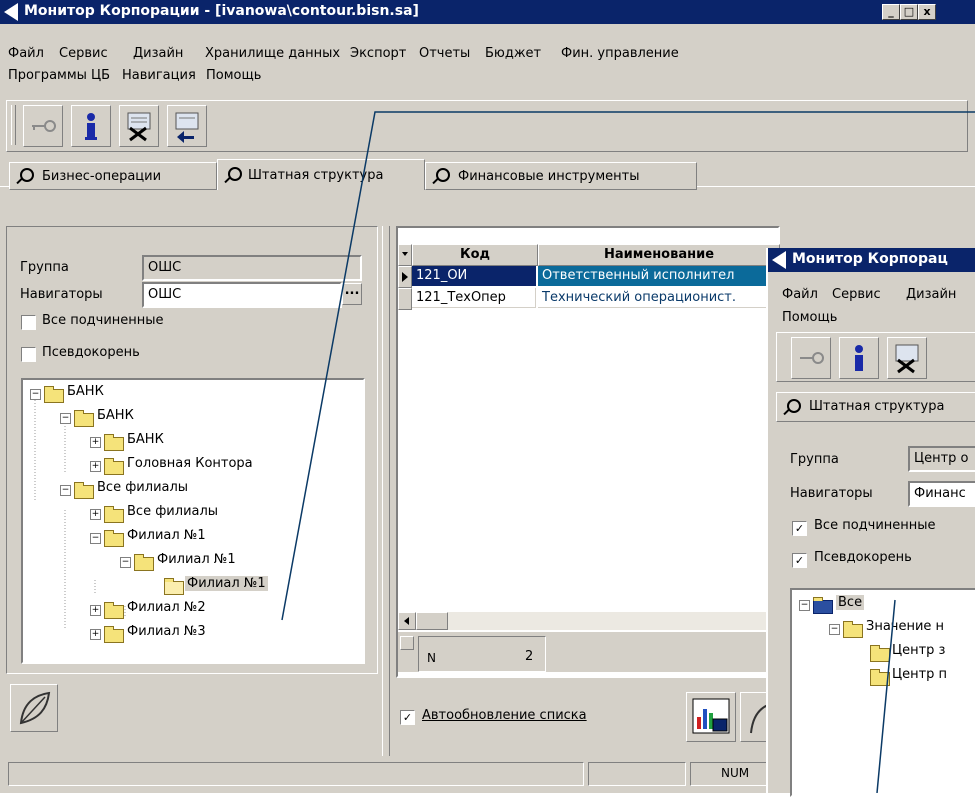 The width and height of the screenshot is (975, 797). Describe the element at coordinates (242, 295) in the screenshot. I see `navigators-field: ОШС` at that location.